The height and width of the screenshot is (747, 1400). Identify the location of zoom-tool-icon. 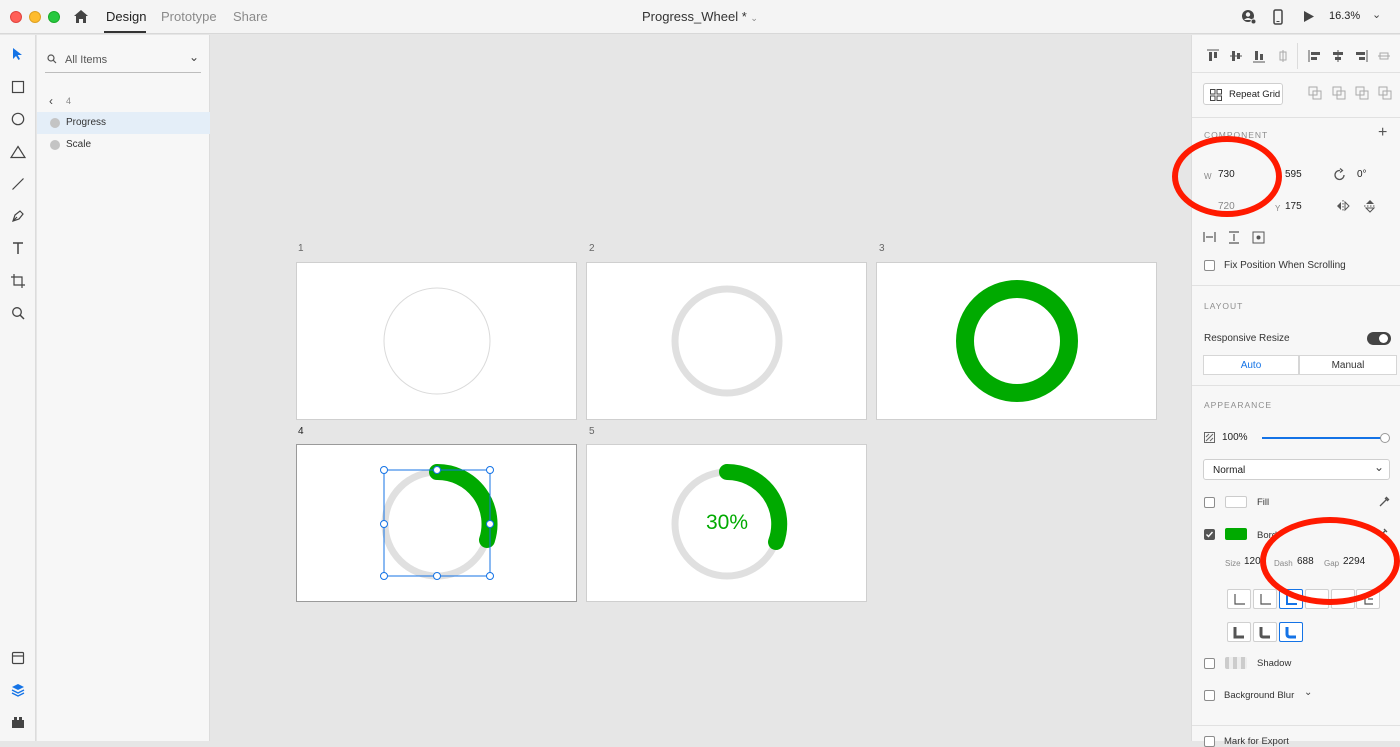
(18, 313).